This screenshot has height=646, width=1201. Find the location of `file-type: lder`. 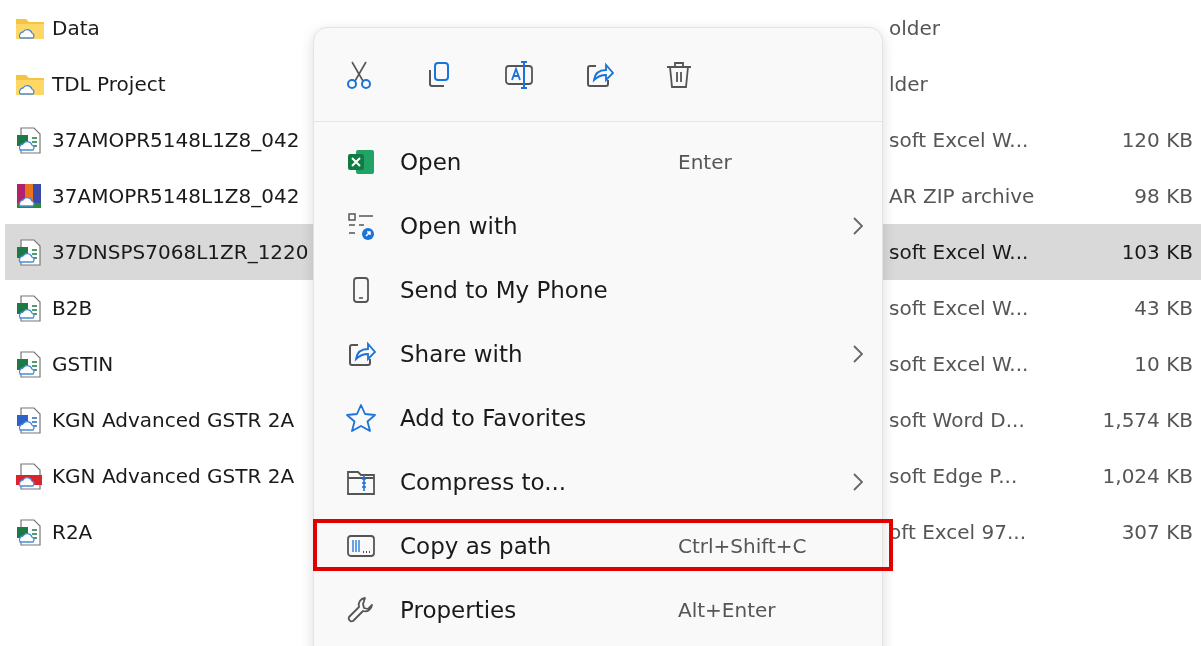

file-type: lder is located at coordinates (908, 84).